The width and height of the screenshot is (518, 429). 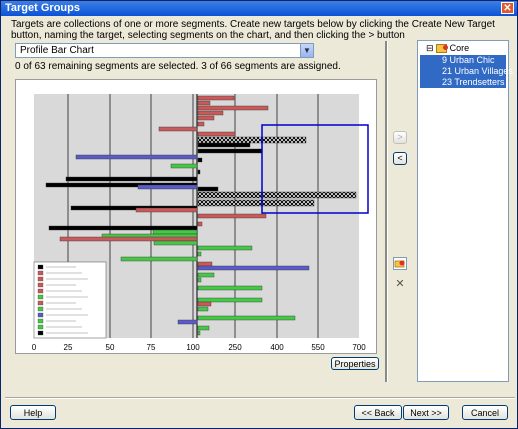 I want to click on close-icon: ✕, so click(x=507, y=8).